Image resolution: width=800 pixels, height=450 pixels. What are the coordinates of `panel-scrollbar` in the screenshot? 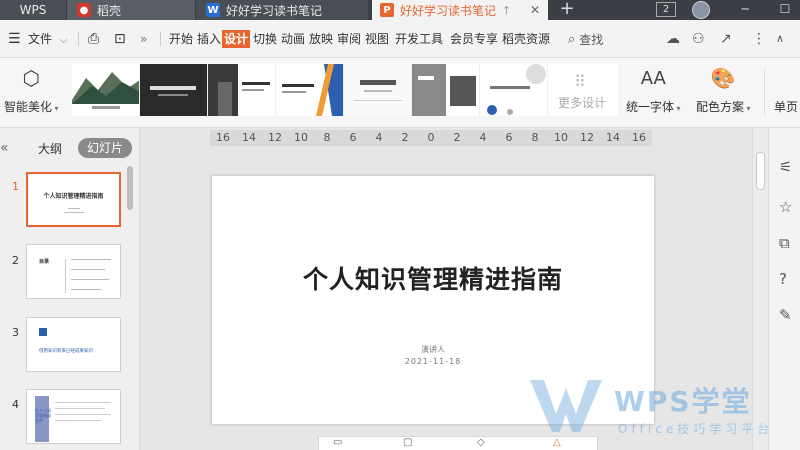 It's located at (130, 188).